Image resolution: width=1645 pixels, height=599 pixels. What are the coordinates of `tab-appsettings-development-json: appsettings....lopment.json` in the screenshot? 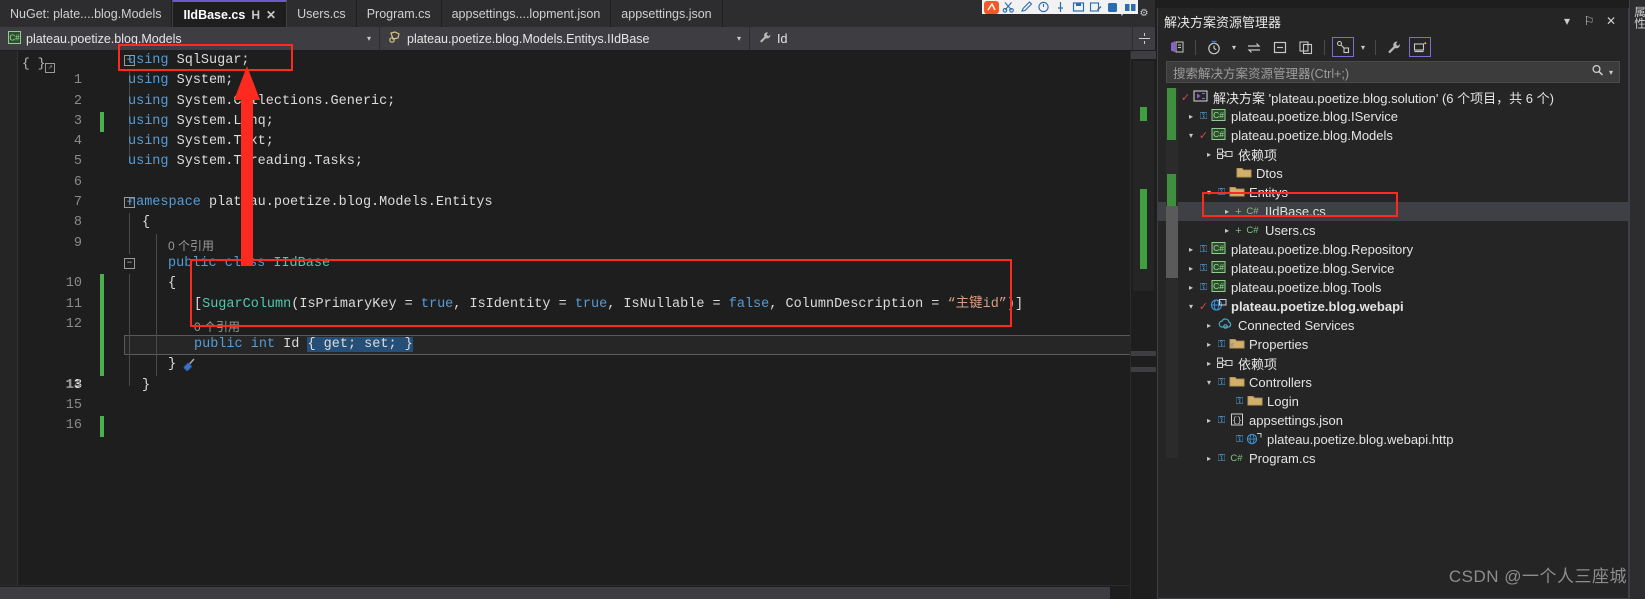 It's located at (526, 13).